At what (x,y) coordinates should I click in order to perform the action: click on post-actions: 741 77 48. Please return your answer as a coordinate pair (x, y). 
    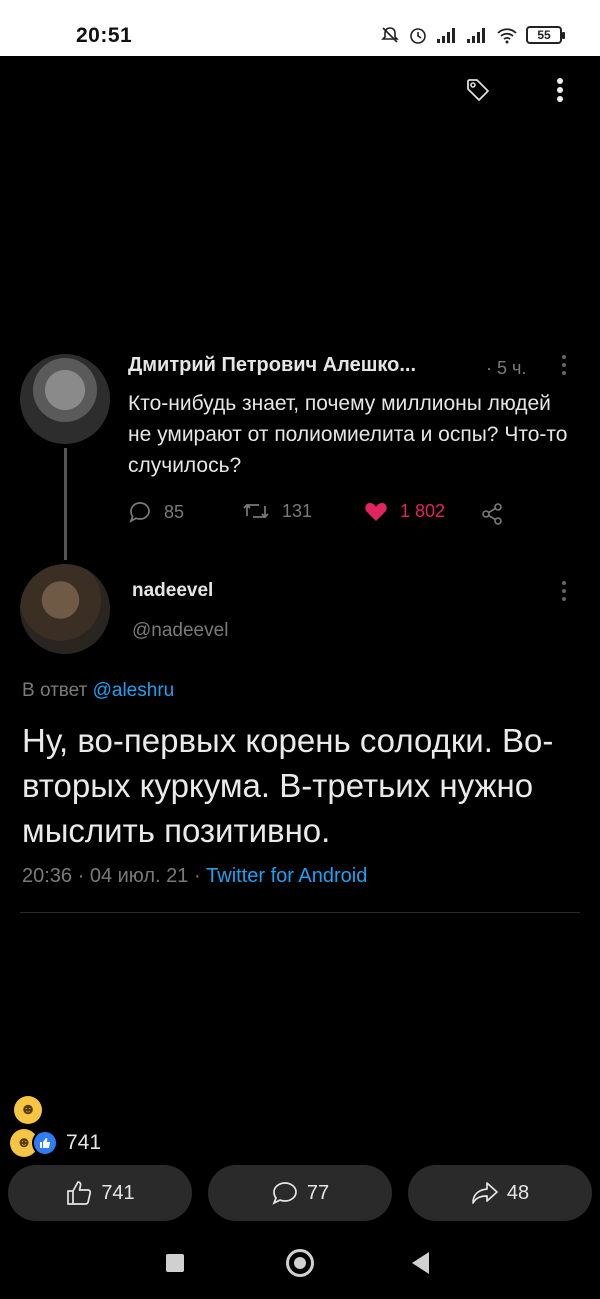
    Looking at the image, I should click on (300, 1193).